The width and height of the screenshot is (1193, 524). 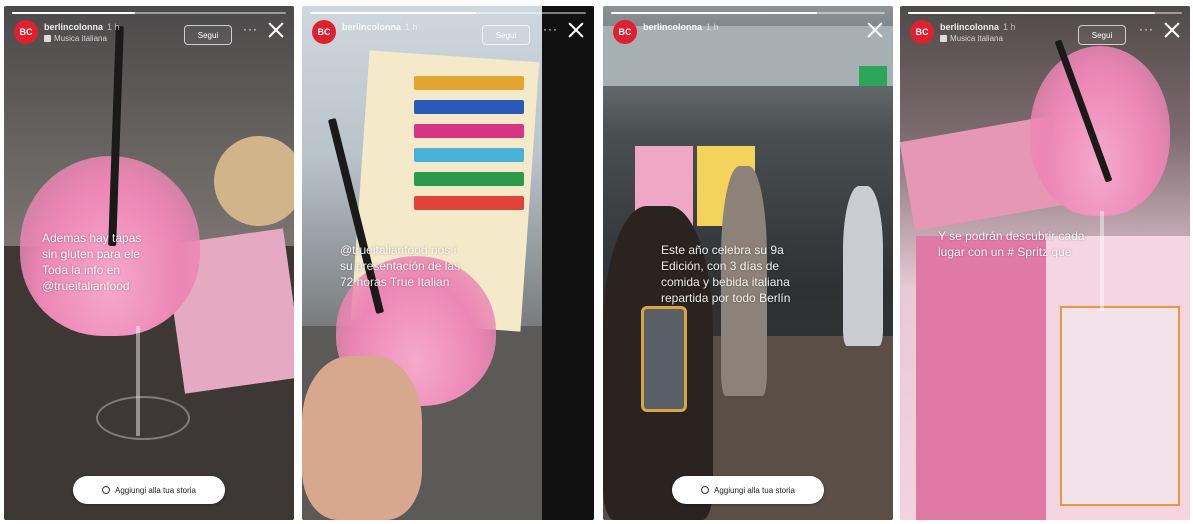 I want to click on photo-hand, so click(x=362, y=438).